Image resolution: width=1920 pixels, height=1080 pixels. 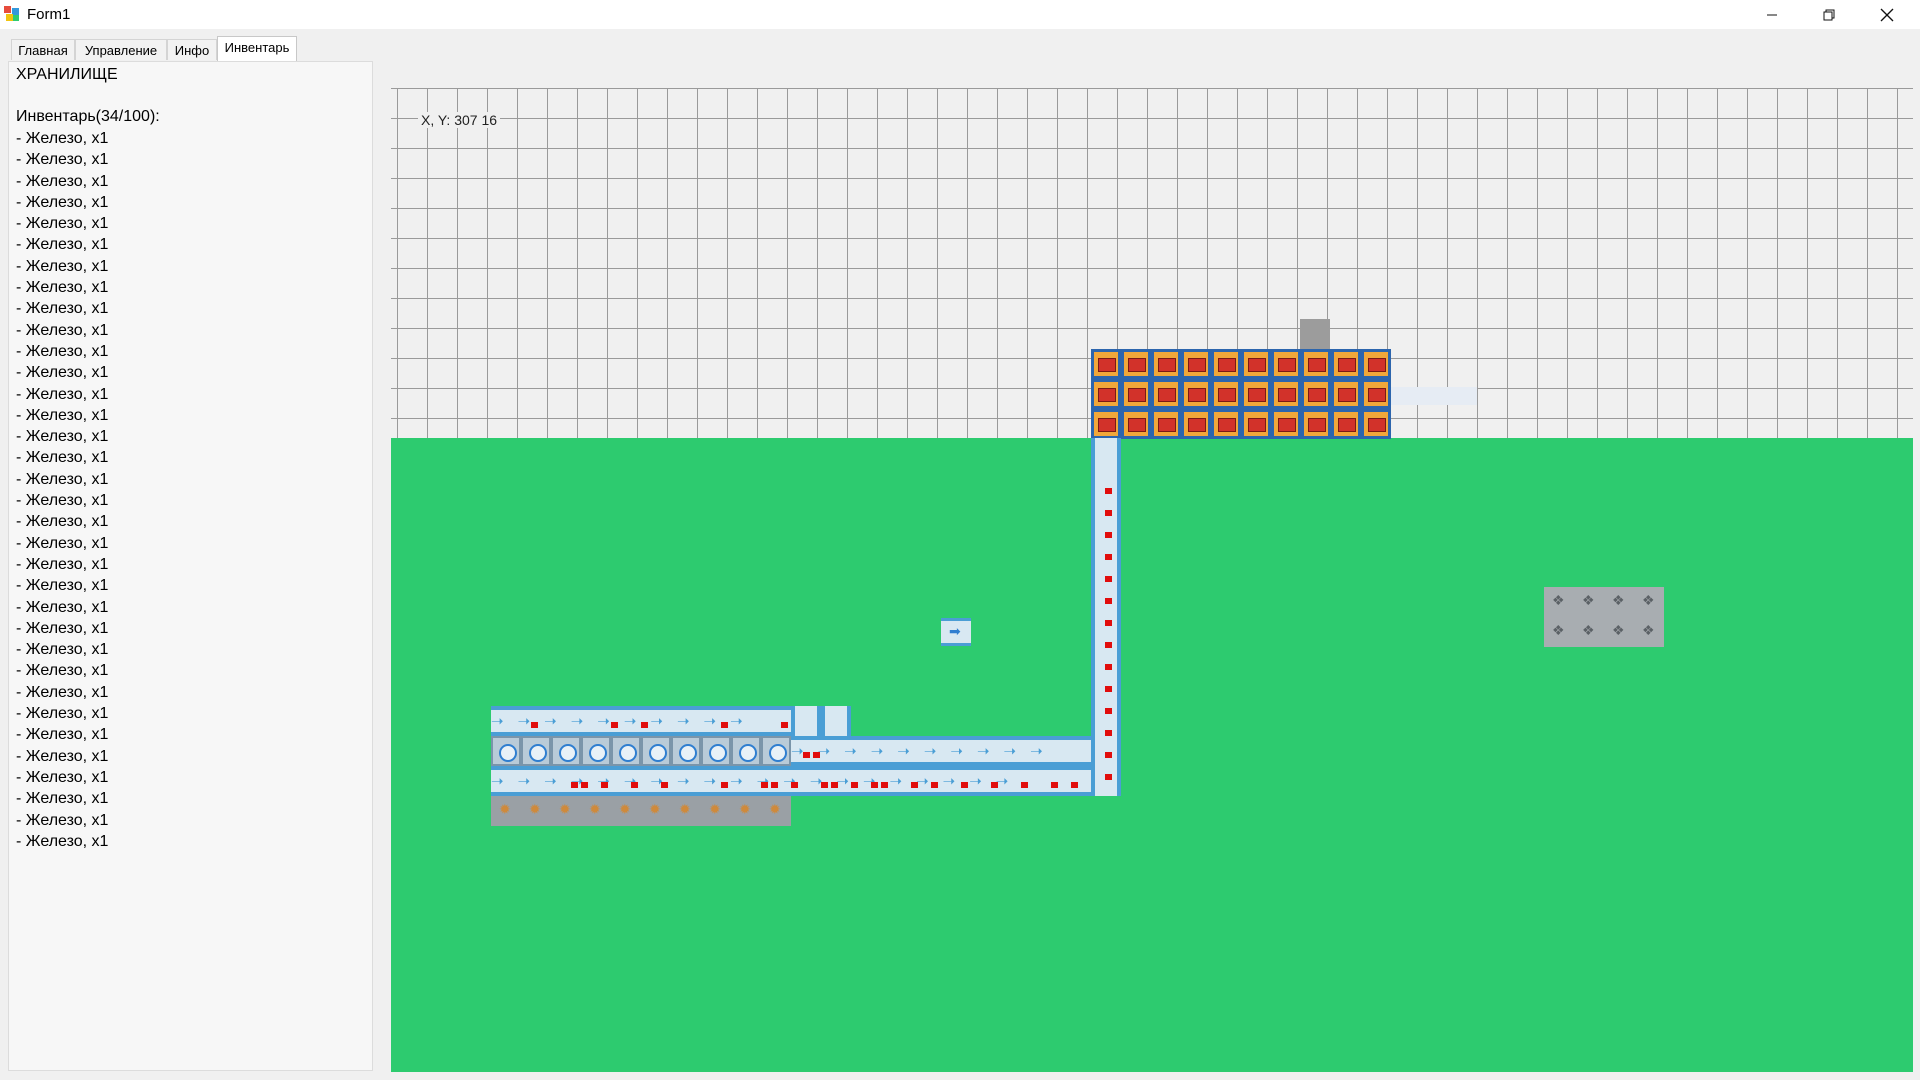 What do you see at coordinates (192, 49) in the screenshot?
I see `tab-info: Инфо` at bounding box center [192, 49].